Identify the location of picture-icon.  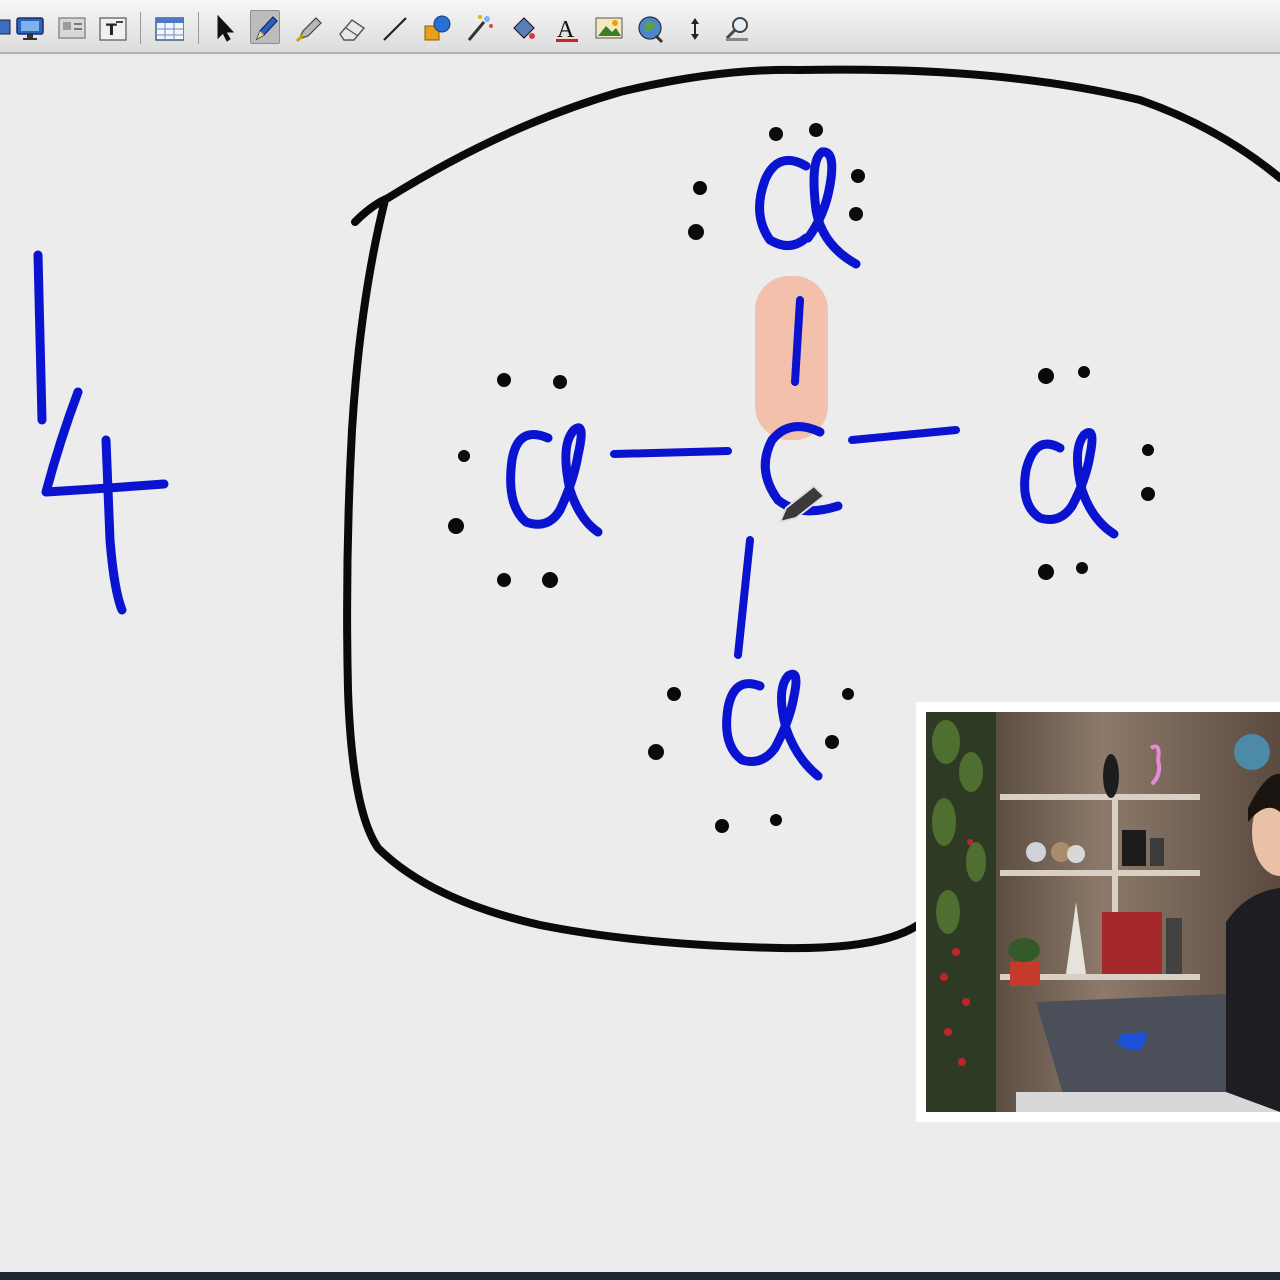
(609, 27).